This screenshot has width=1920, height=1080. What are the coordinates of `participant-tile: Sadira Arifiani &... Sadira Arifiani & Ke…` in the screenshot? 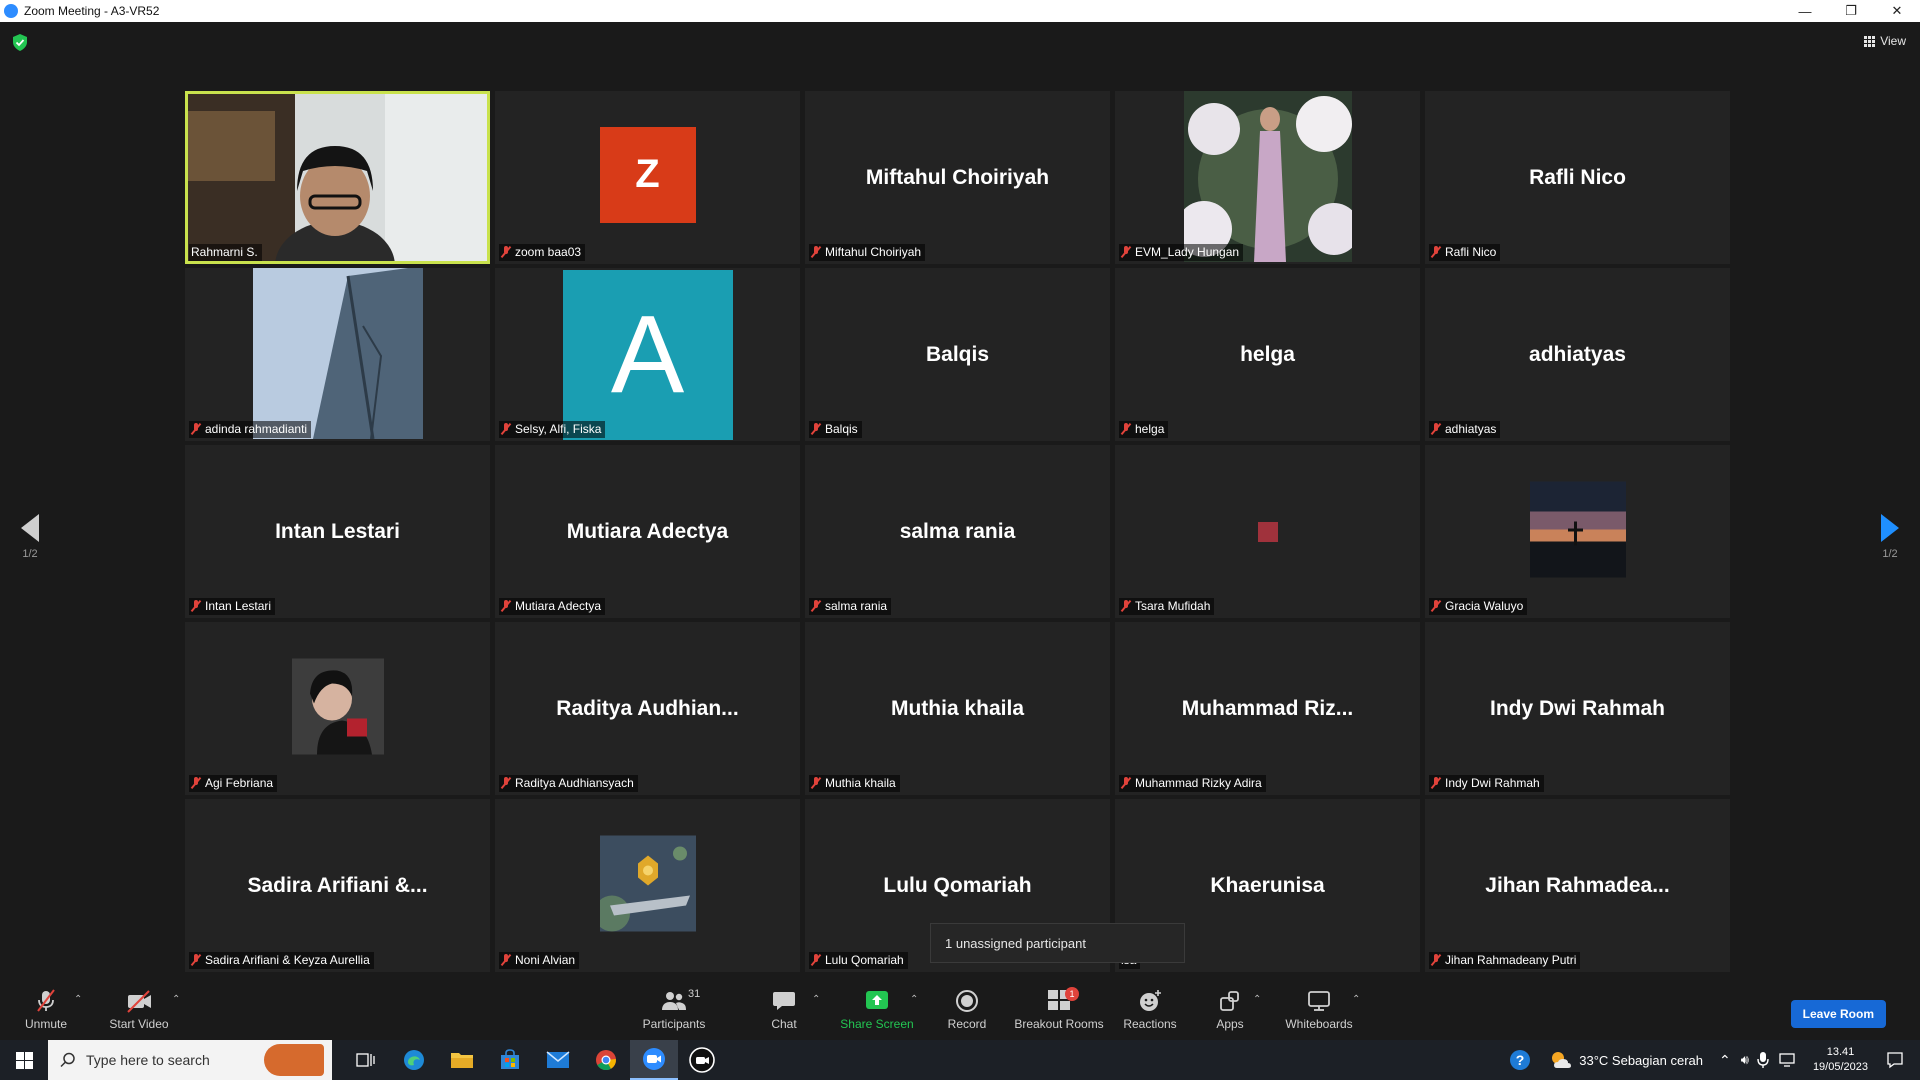 It's located at (337, 885).